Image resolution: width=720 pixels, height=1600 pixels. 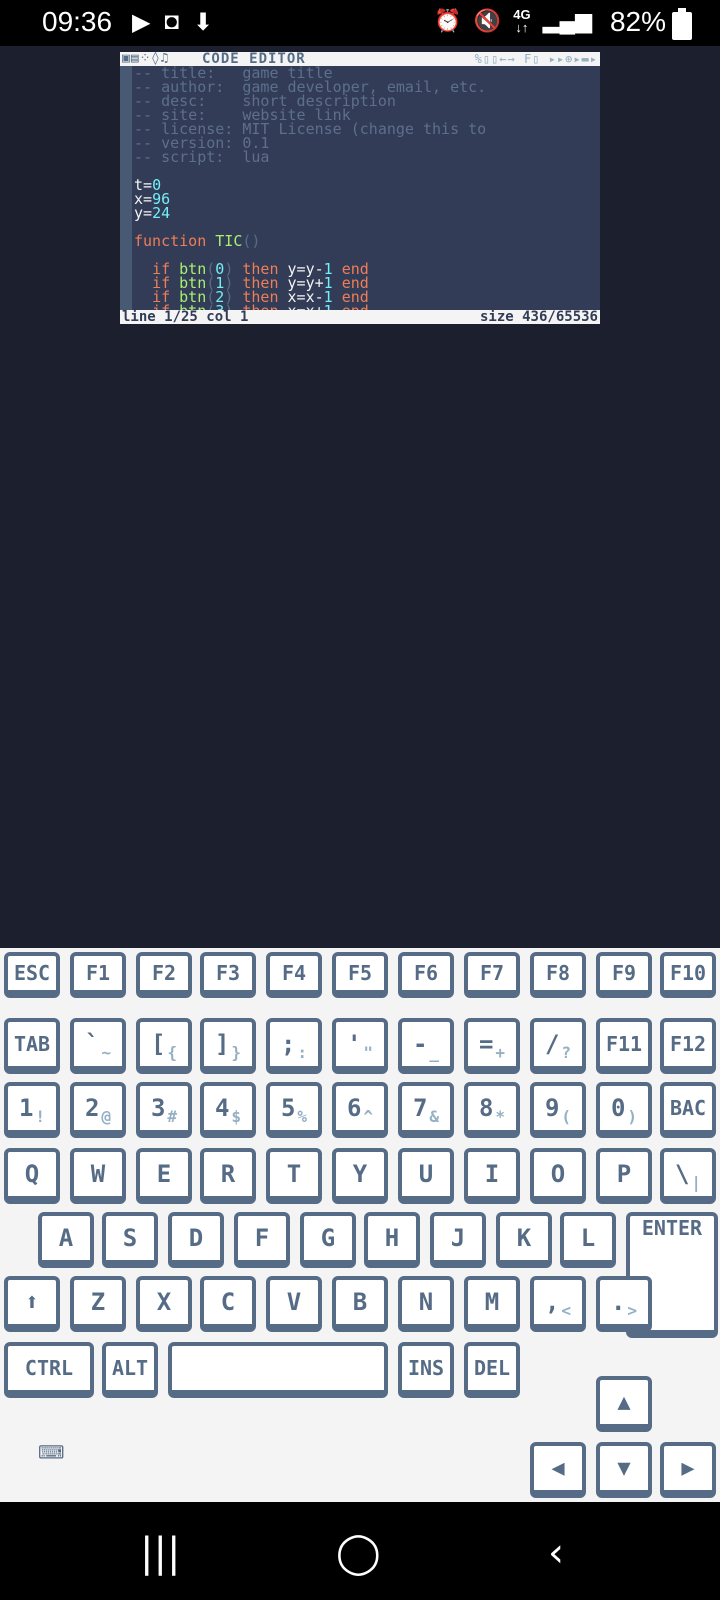 What do you see at coordinates (426, 1176) in the screenshot?
I see `key-u: U` at bounding box center [426, 1176].